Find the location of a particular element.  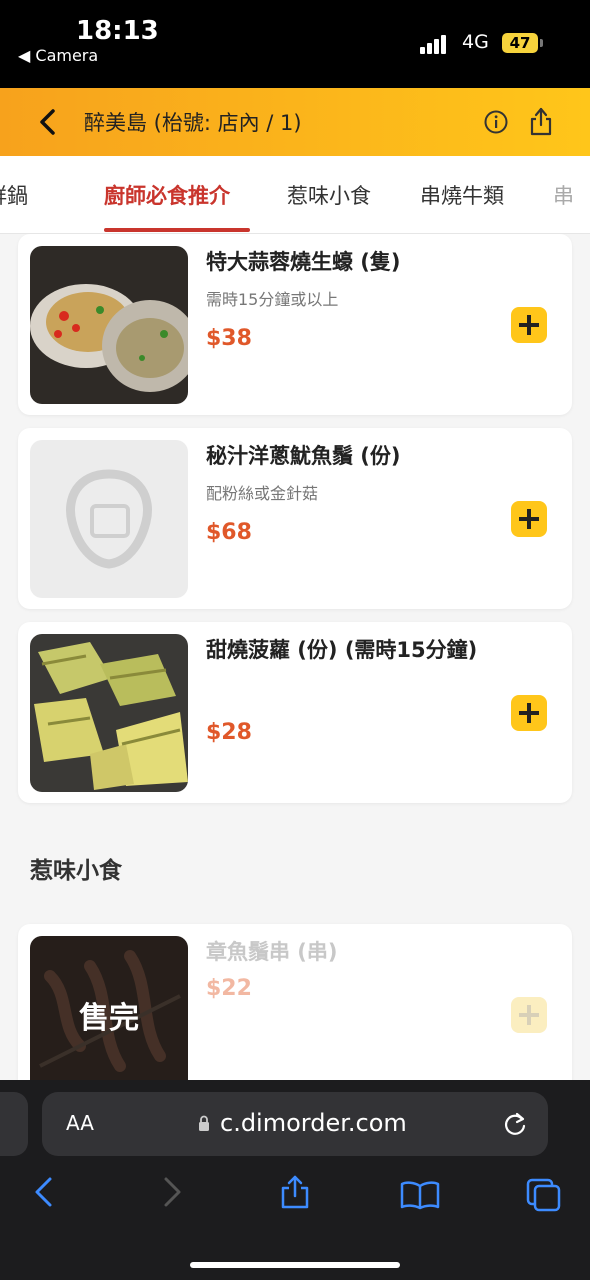

network-type: 4G is located at coordinates (475, 42).